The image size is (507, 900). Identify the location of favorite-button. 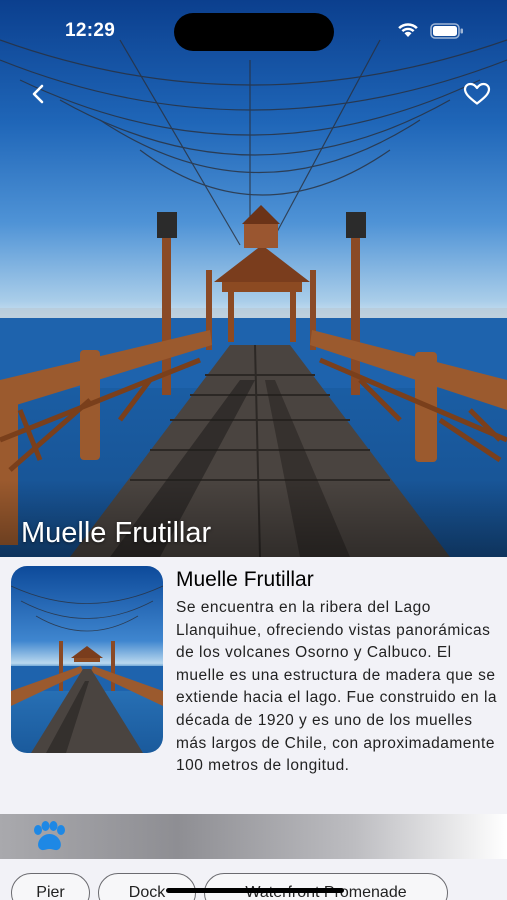
(477, 94).